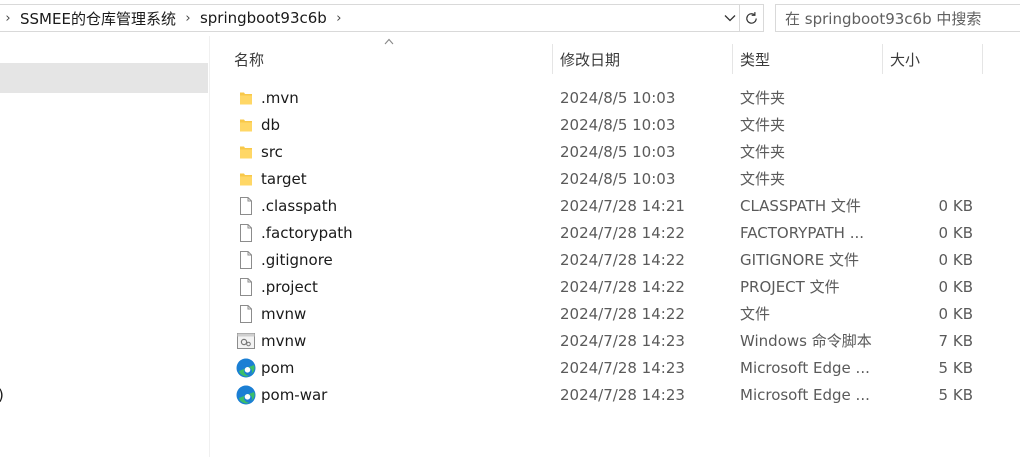 This screenshot has height=457, width=1020. I want to click on address-history-dropdown, so click(730, 18).